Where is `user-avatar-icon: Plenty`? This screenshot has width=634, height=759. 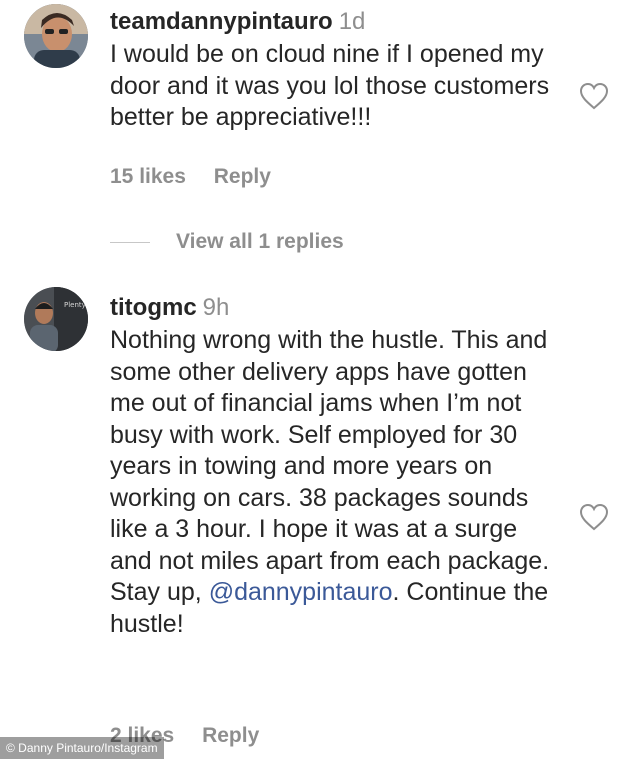 user-avatar-icon: Plenty is located at coordinates (56, 319).